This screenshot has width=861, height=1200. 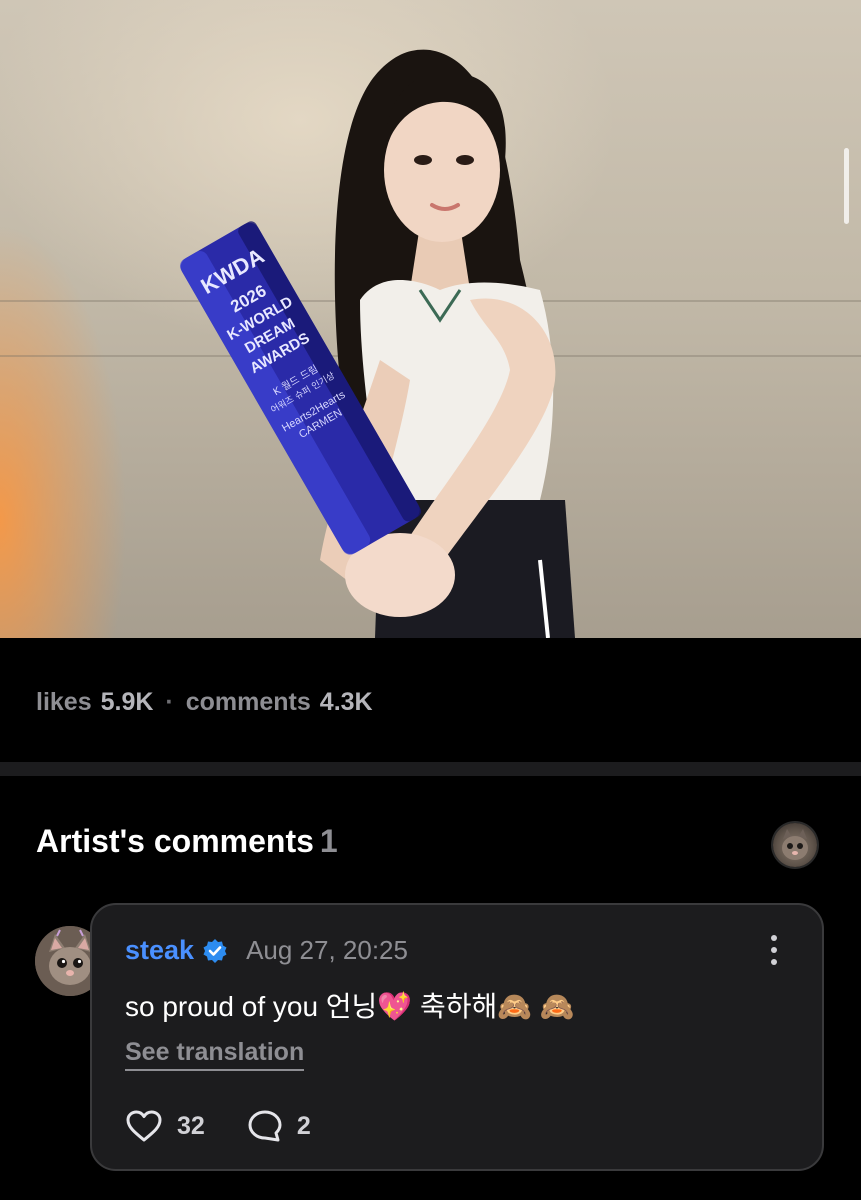 What do you see at coordinates (165, 1126) in the screenshot?
I see `like-button: 32` at bounding box center [165, 1126].